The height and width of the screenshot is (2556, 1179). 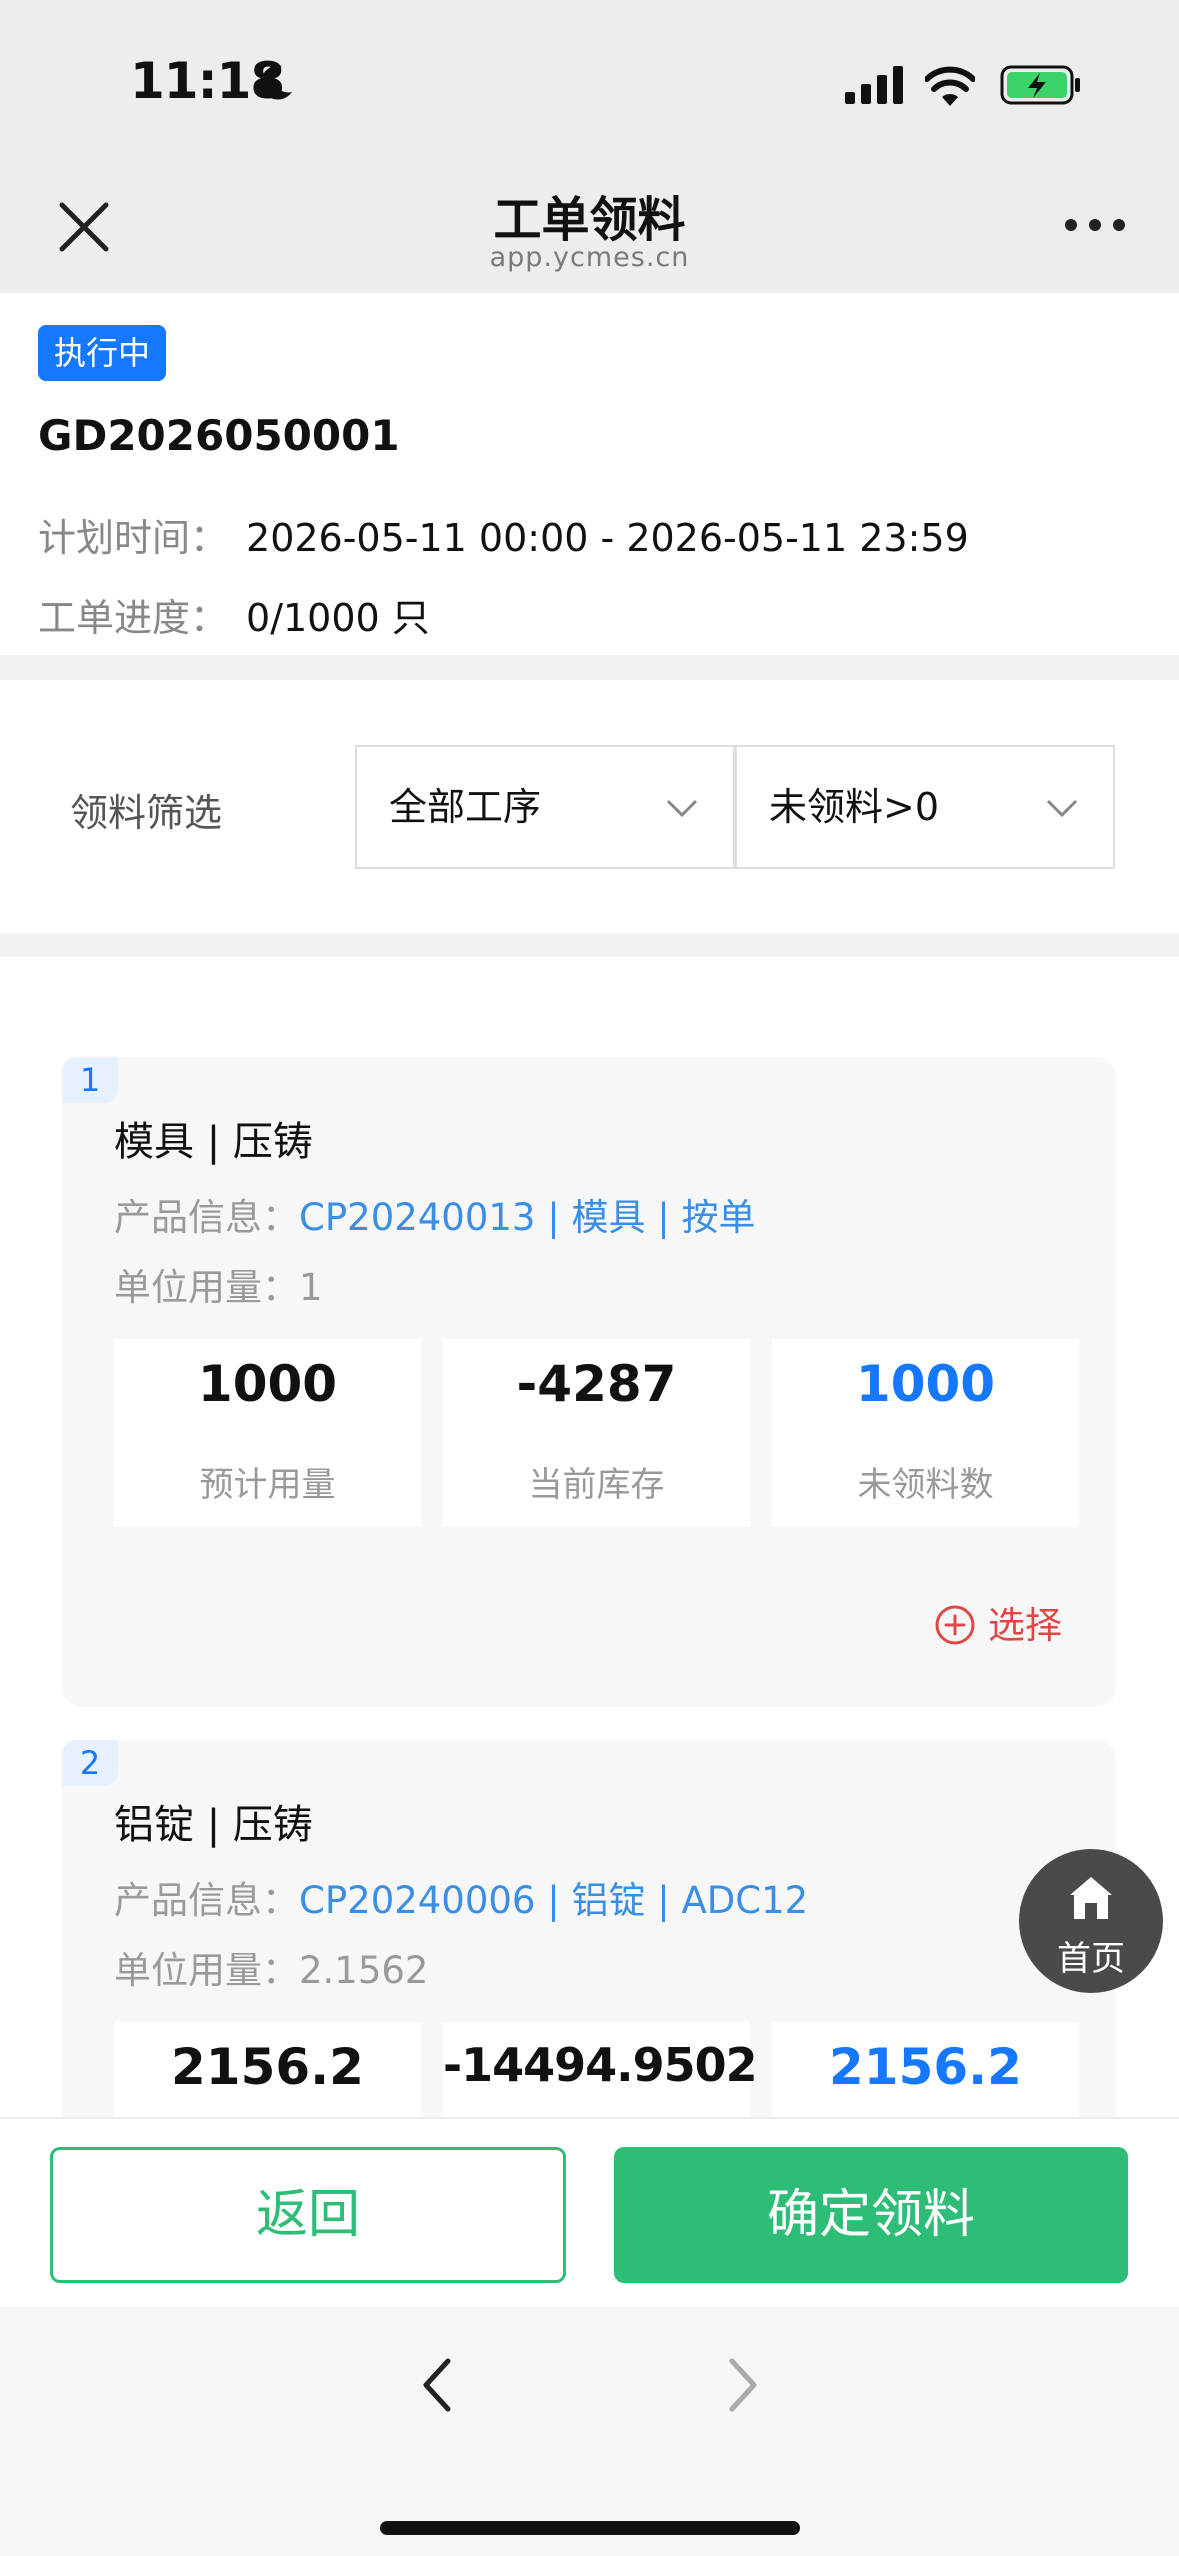 What do you see at coordinates (589, 257) in the screenshot?
I see `page-domain: app.ycmes.cn` at bounding box center [589, 257].